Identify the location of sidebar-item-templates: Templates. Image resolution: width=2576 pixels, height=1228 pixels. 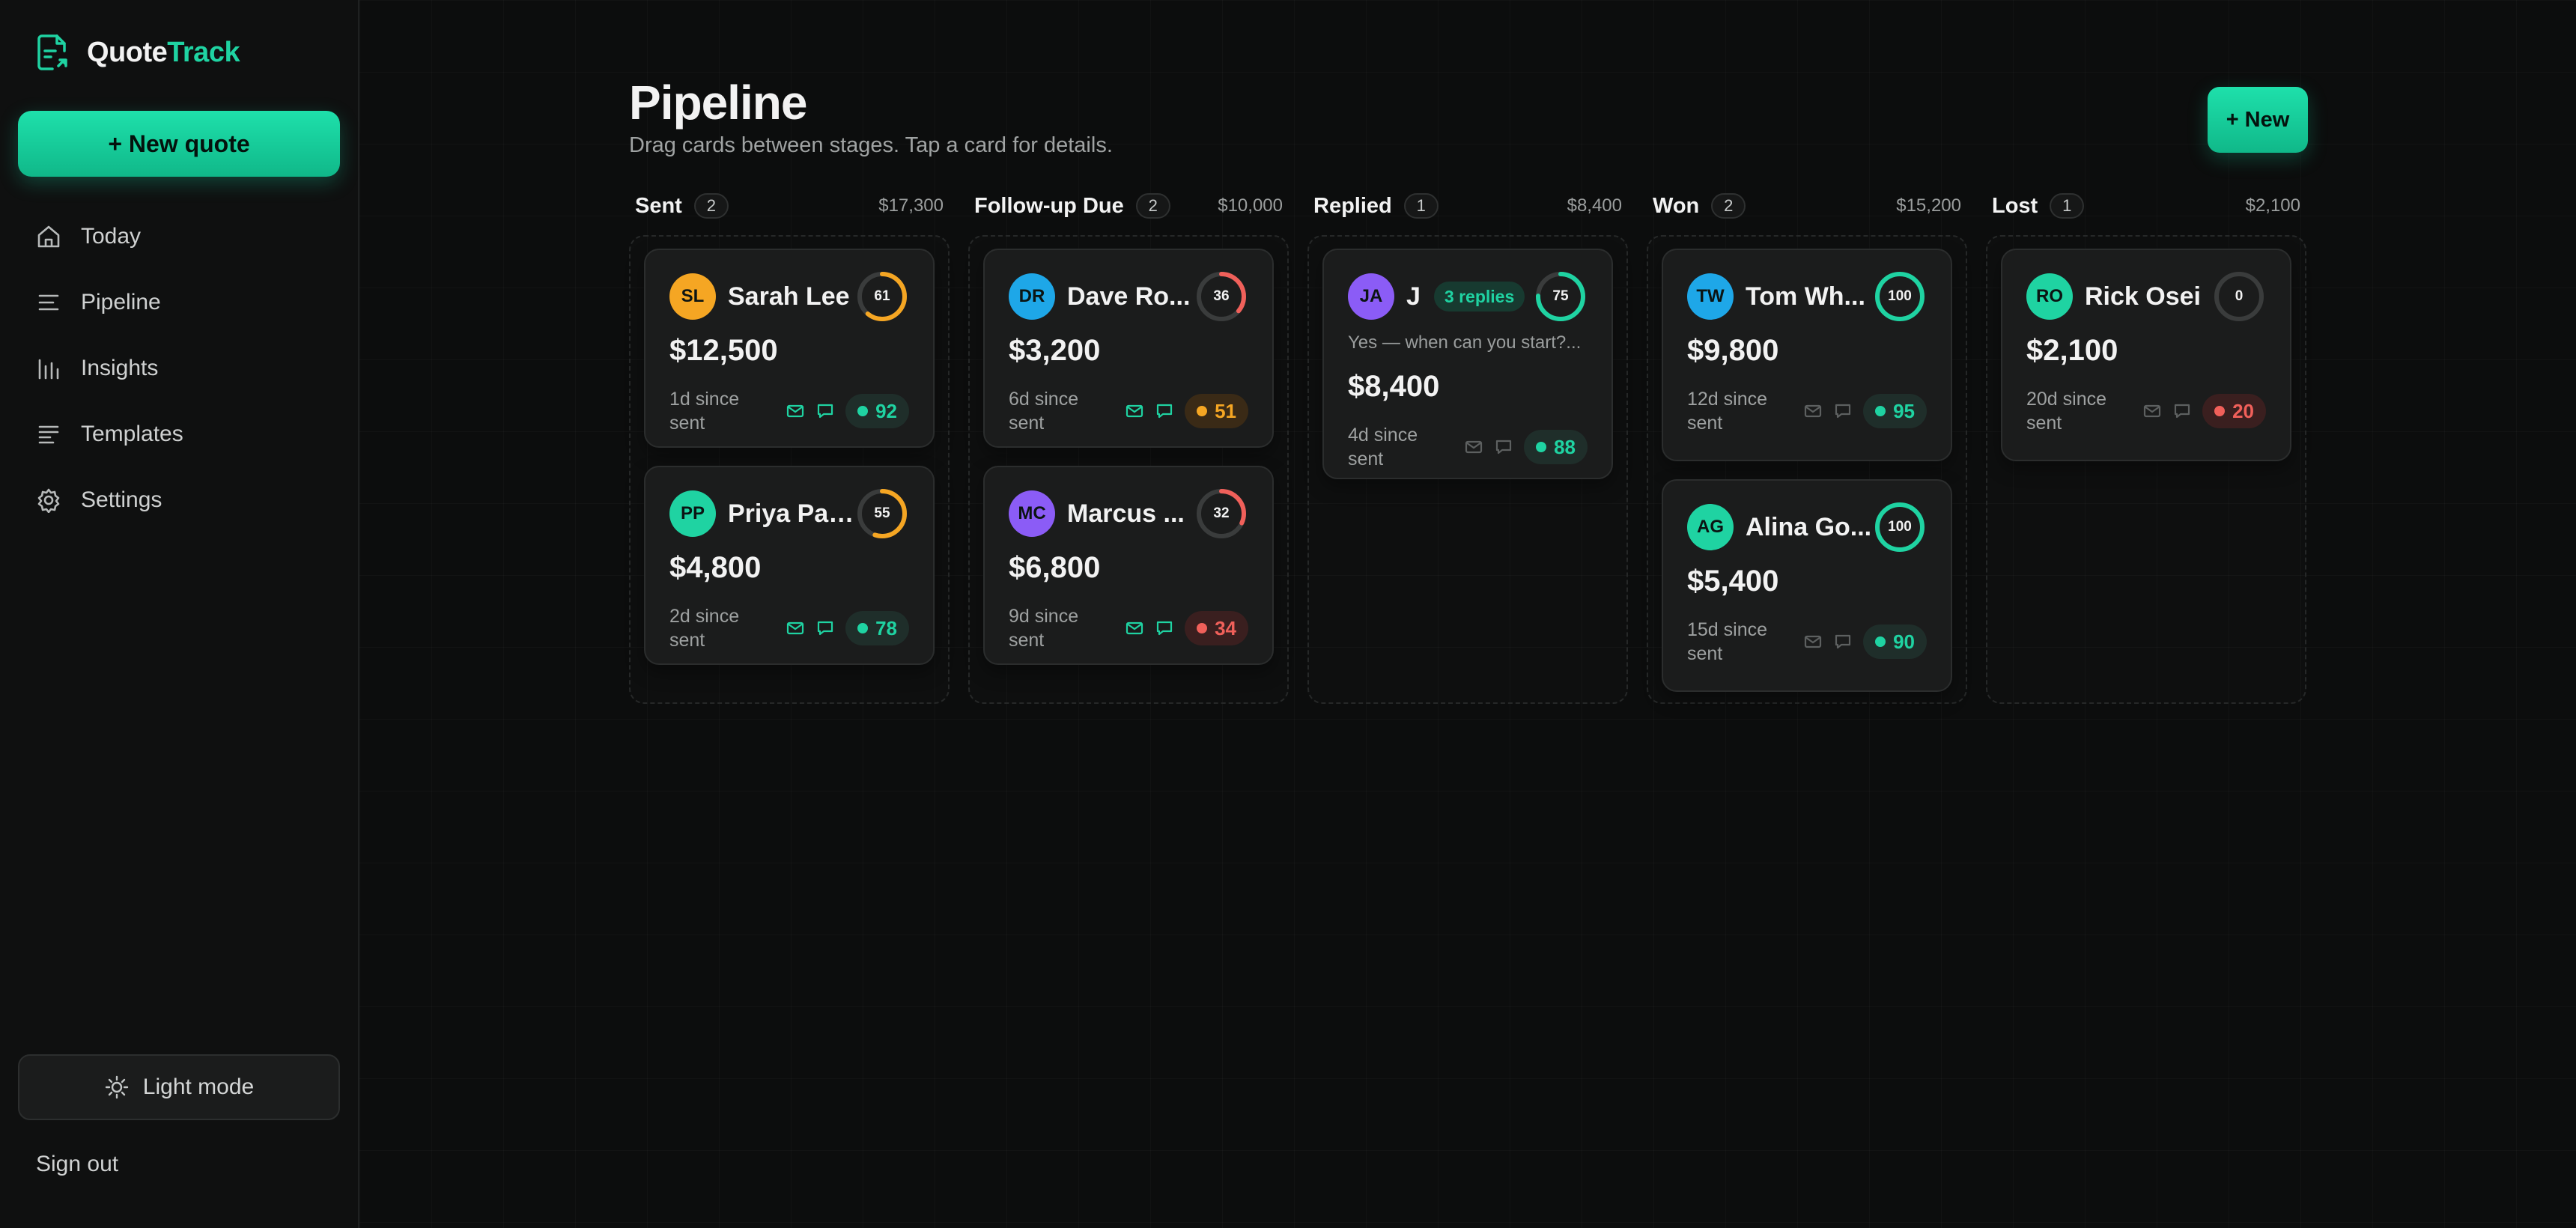
(179, 434).